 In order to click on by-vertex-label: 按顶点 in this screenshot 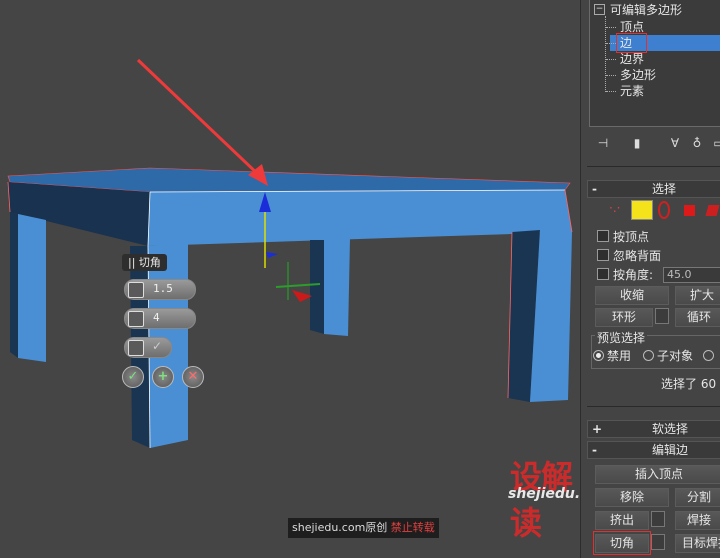, I will do `click(631, 237)`.